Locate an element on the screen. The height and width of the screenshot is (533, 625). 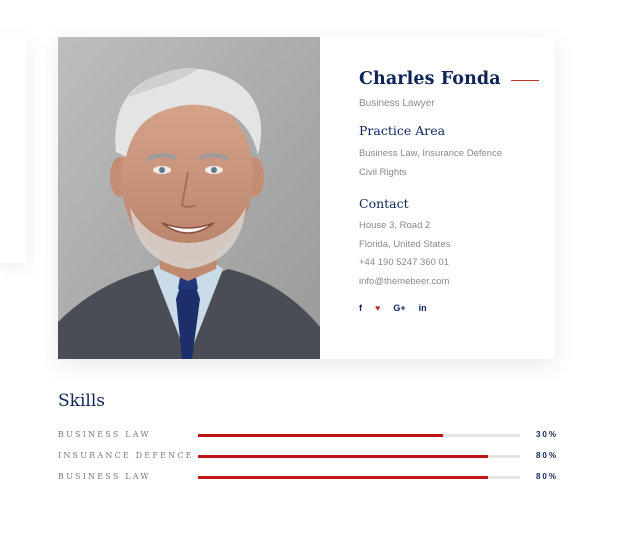
social-links: f ♥ G+ in is located at coordinates (454, 308).